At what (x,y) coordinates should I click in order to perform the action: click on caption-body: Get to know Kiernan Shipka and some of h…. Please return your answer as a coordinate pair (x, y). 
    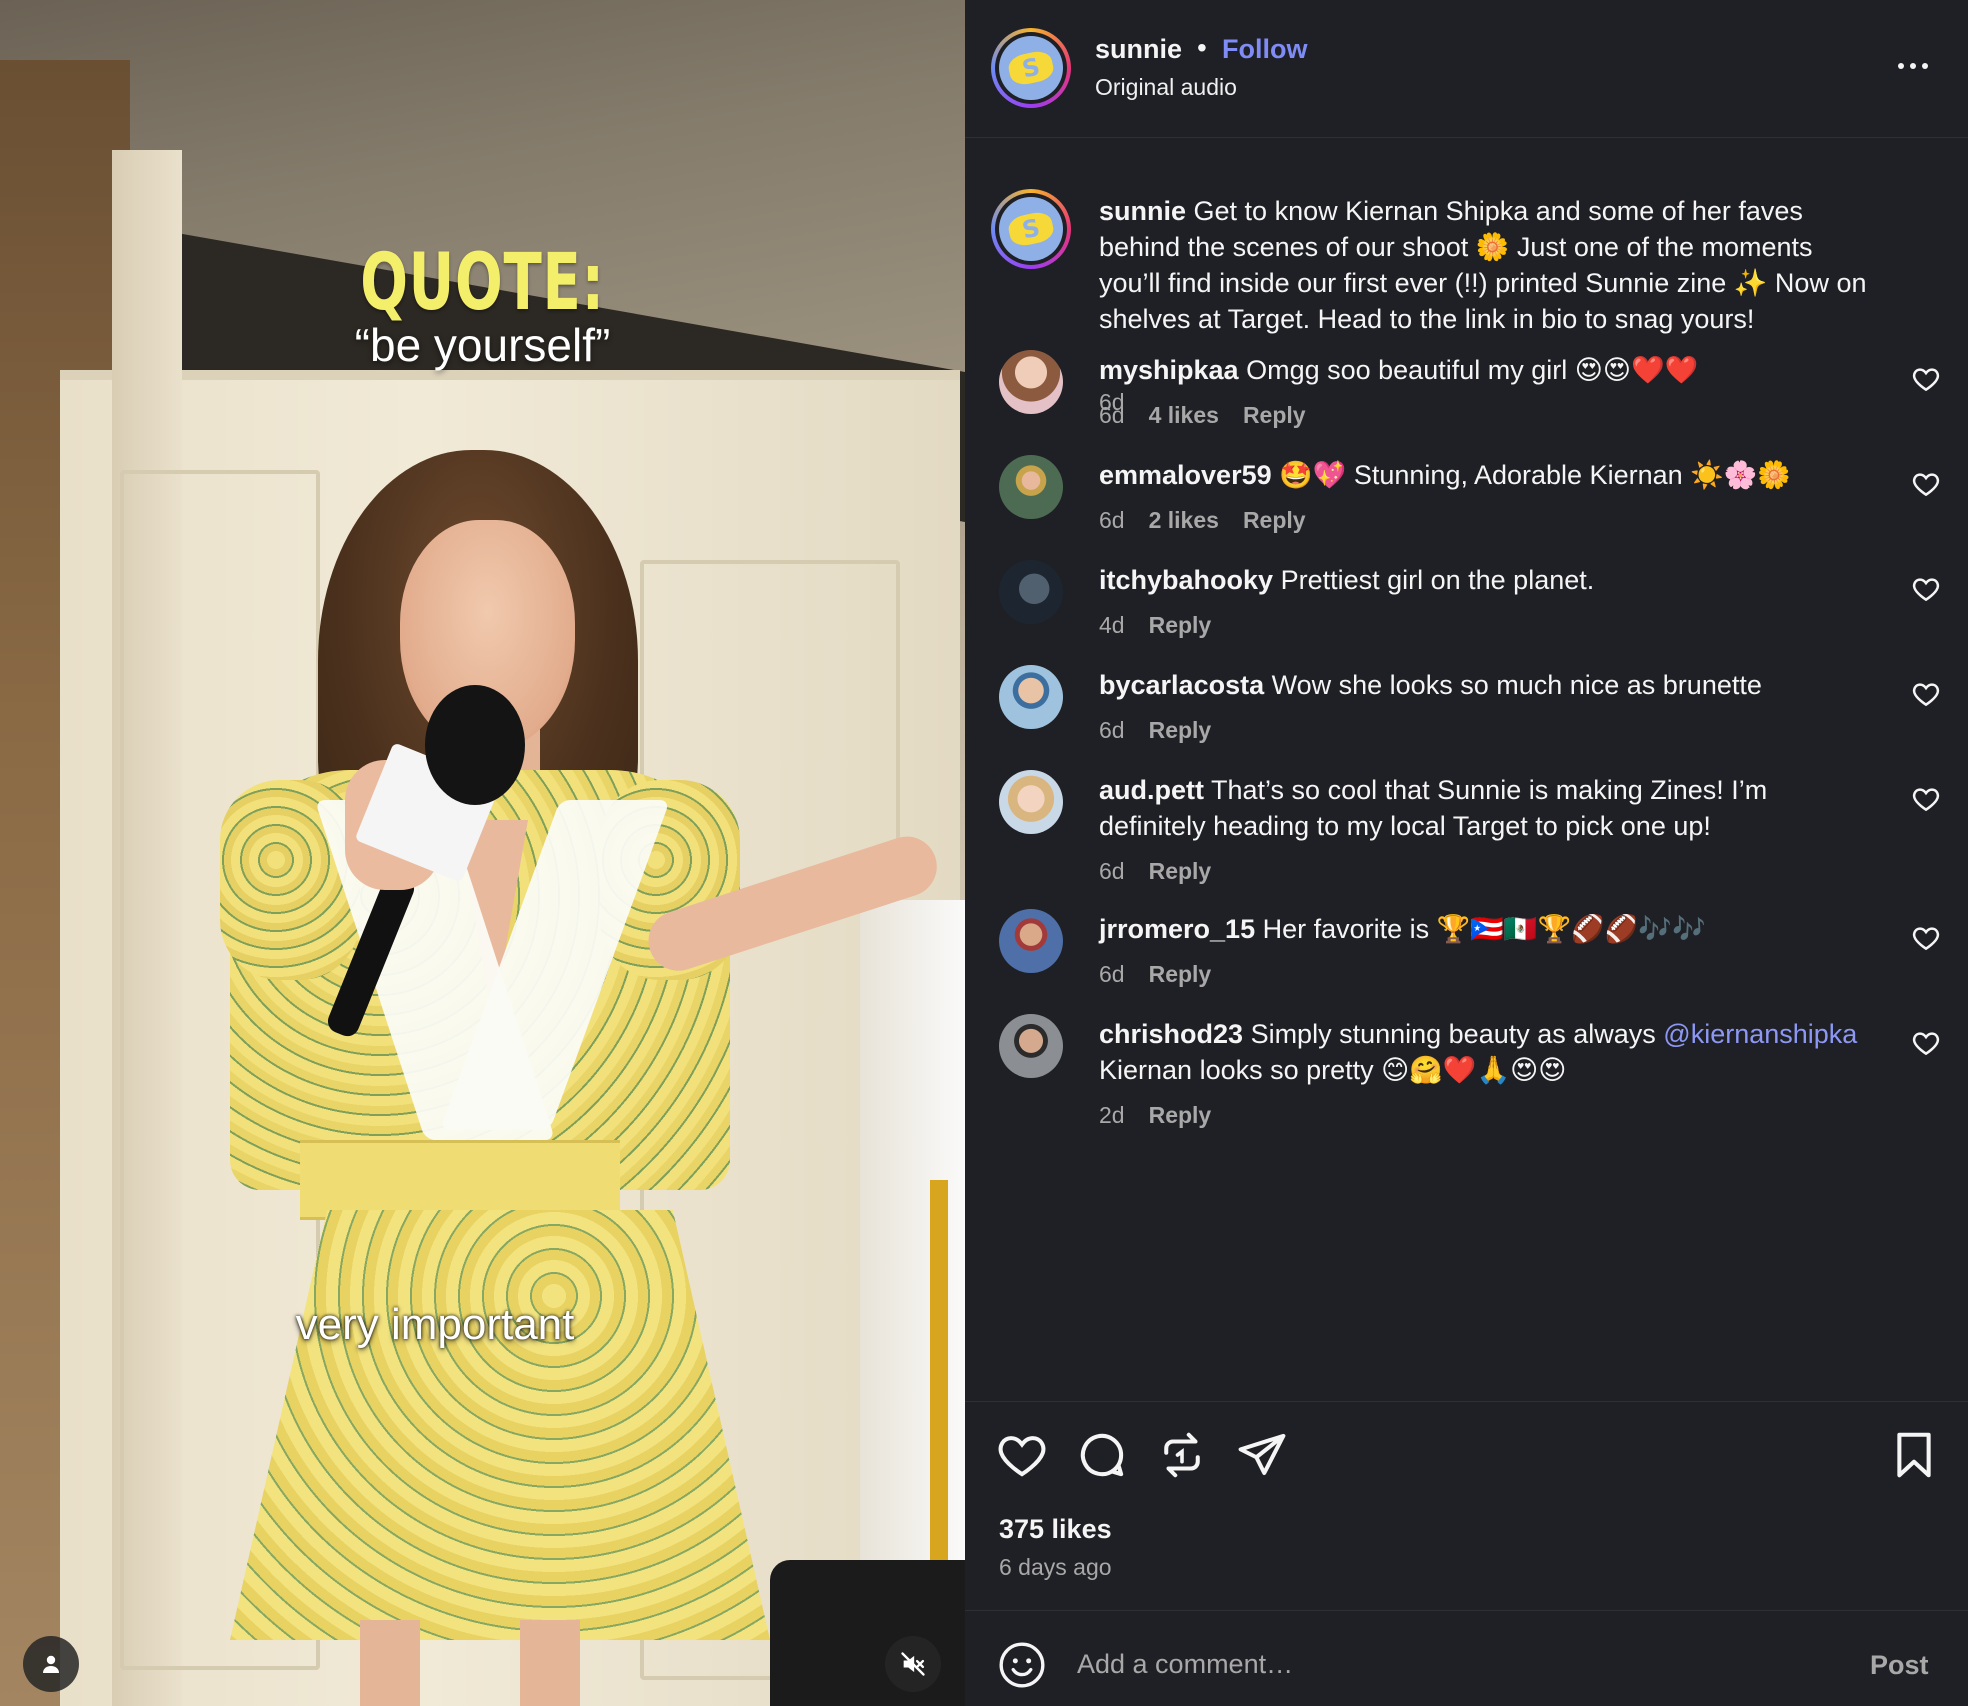
    Looking at the image, I should click on (1483, 265).